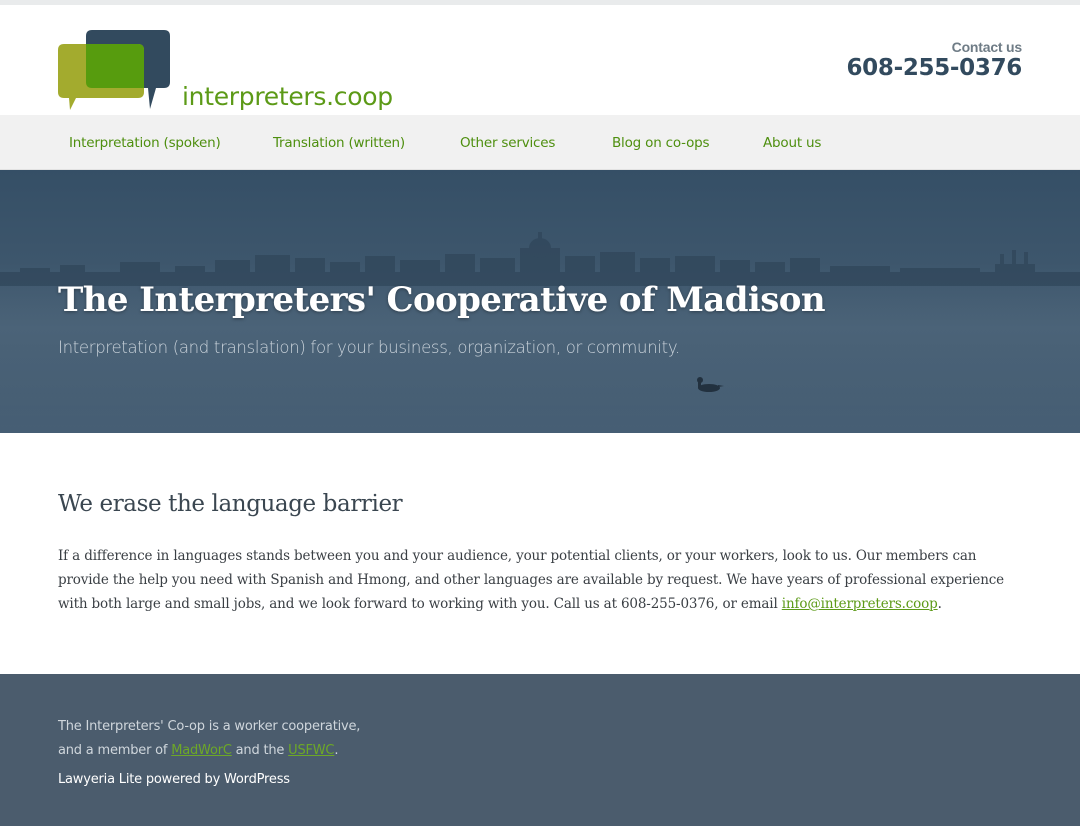  Describe the element at coordinates (115, 750) in the screenshot. I see `footer-text: and a member of` at that location.